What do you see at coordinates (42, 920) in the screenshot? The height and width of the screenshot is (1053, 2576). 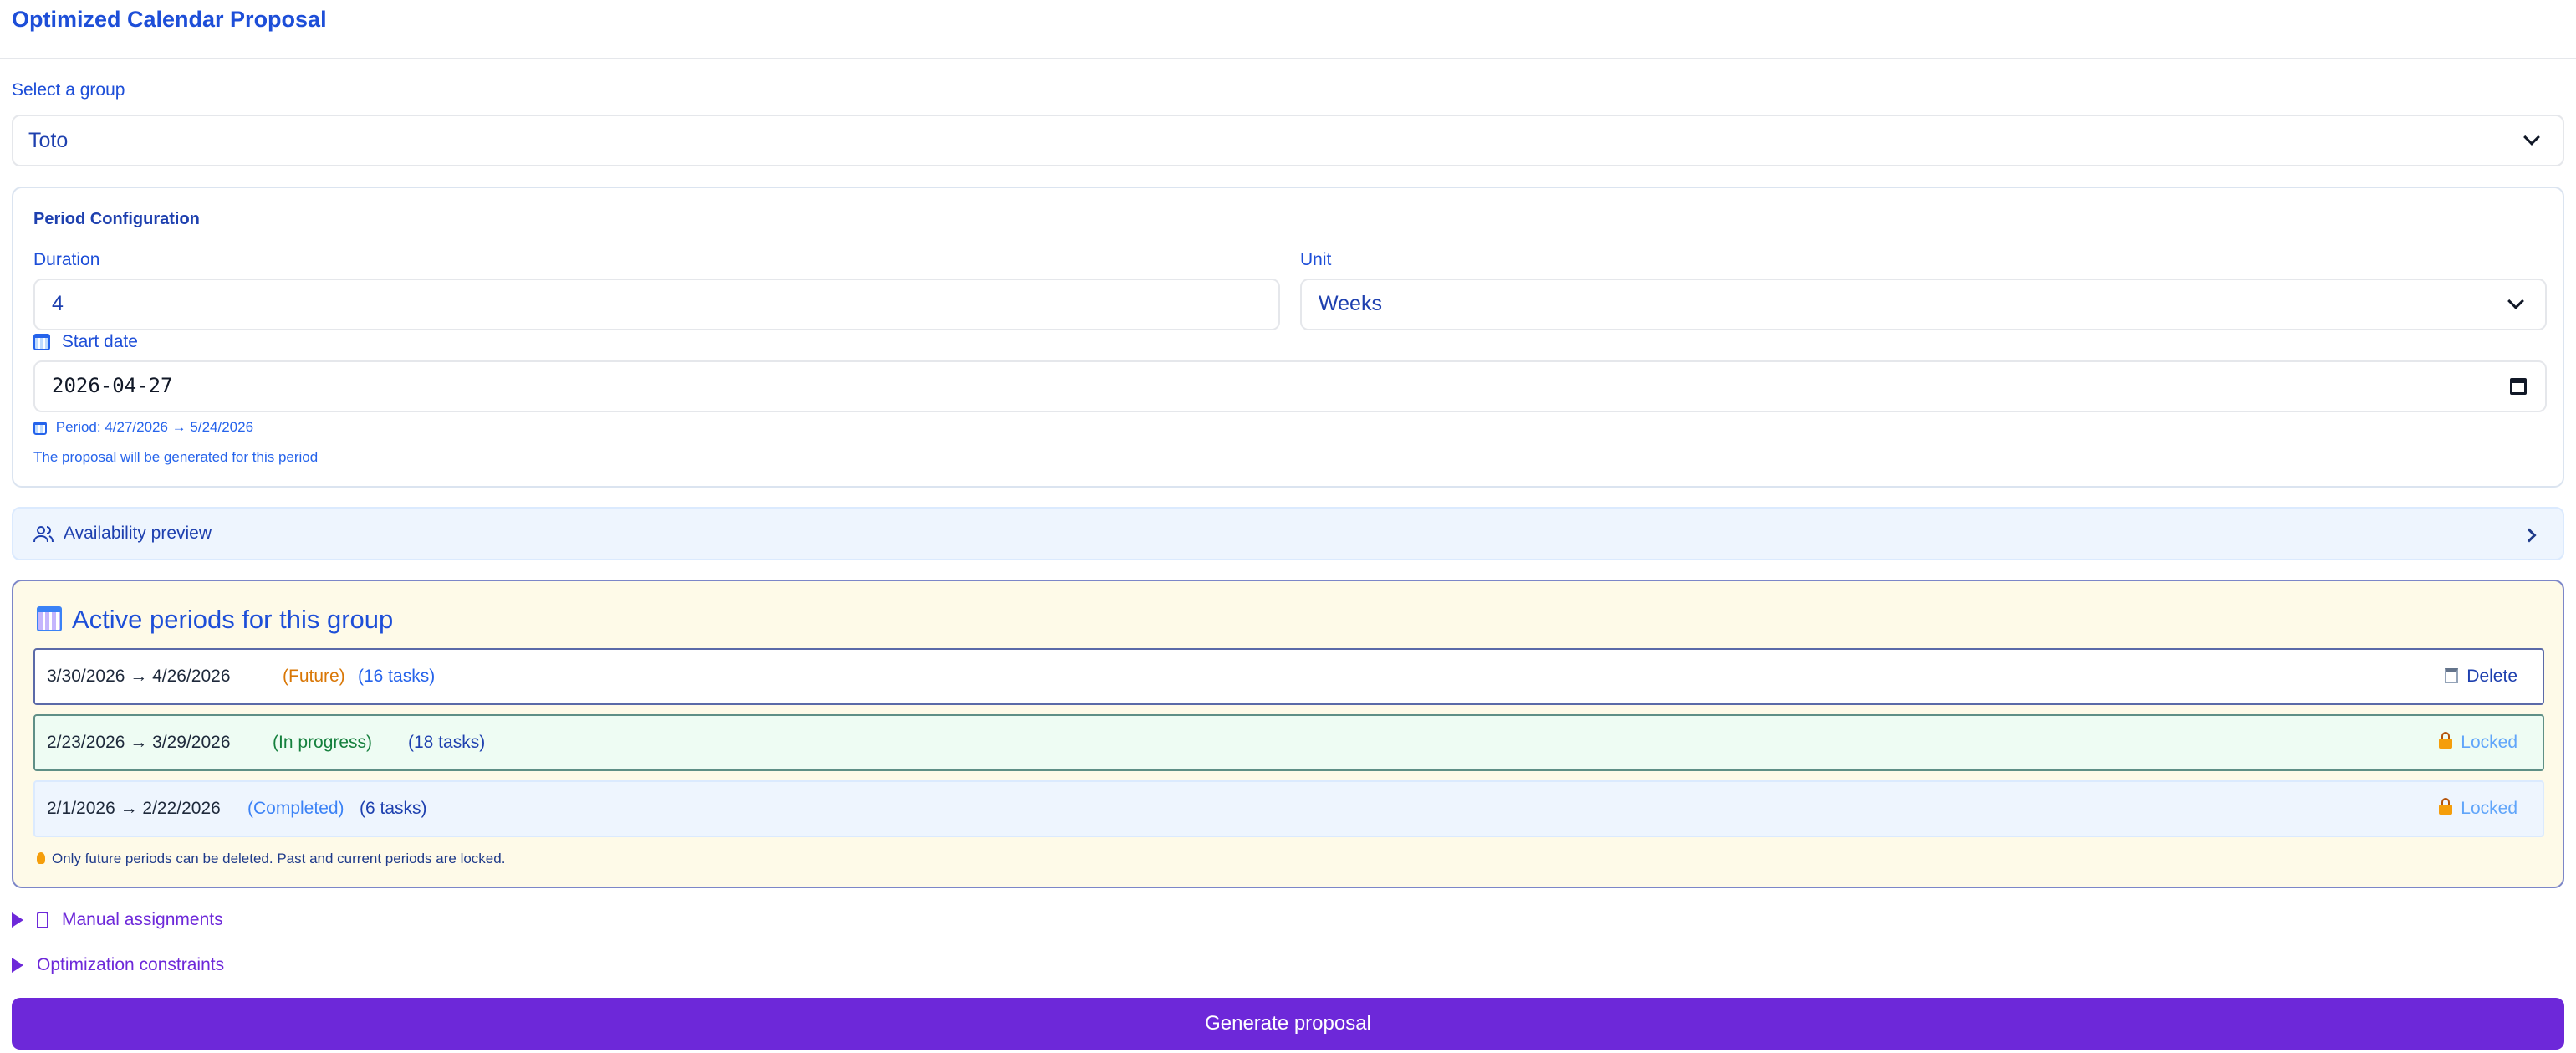 I see `pin-icon` at bounding box center [42, 920].